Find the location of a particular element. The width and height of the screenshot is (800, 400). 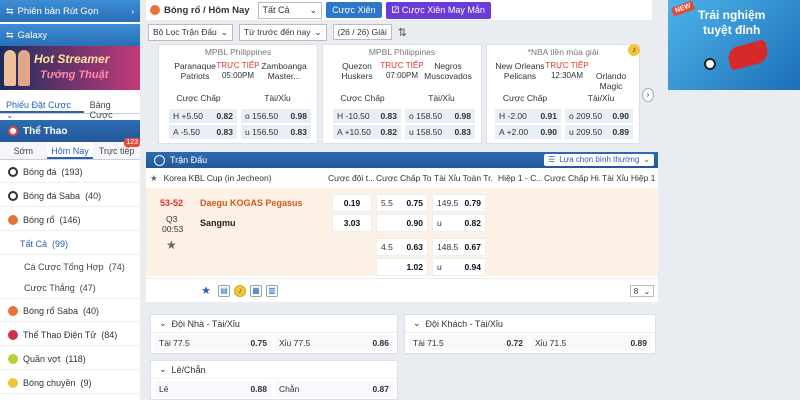

table-footer: ★ ▤ ♪ ▦ ▥ 8 ⌄ is located at coordinates (402, 290).